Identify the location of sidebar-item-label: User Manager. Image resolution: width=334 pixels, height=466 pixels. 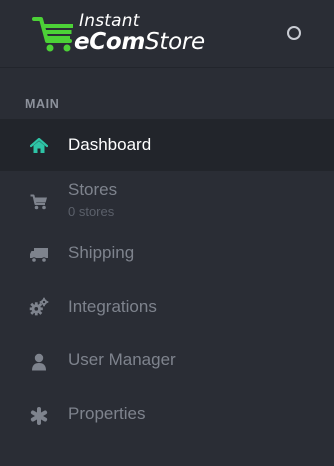
(122, 359).